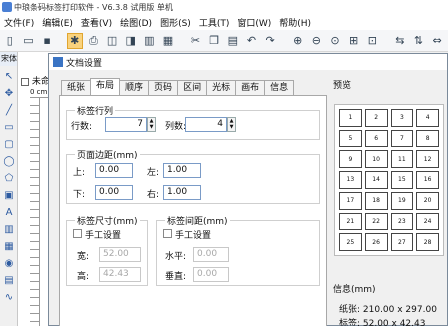  I want to click on tab-7: 信息, so click(279, 87).